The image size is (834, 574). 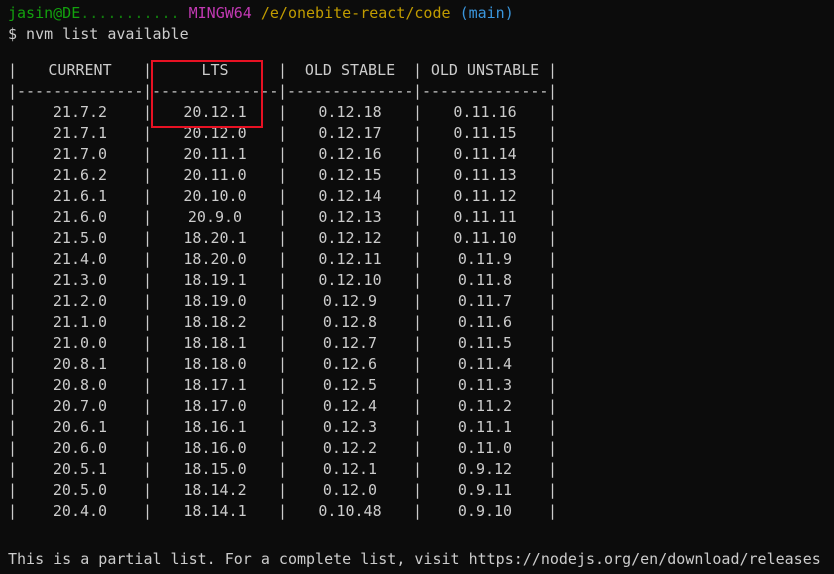 I want to click on cell-lts: 20.12.0, so click(x=215, y=133).